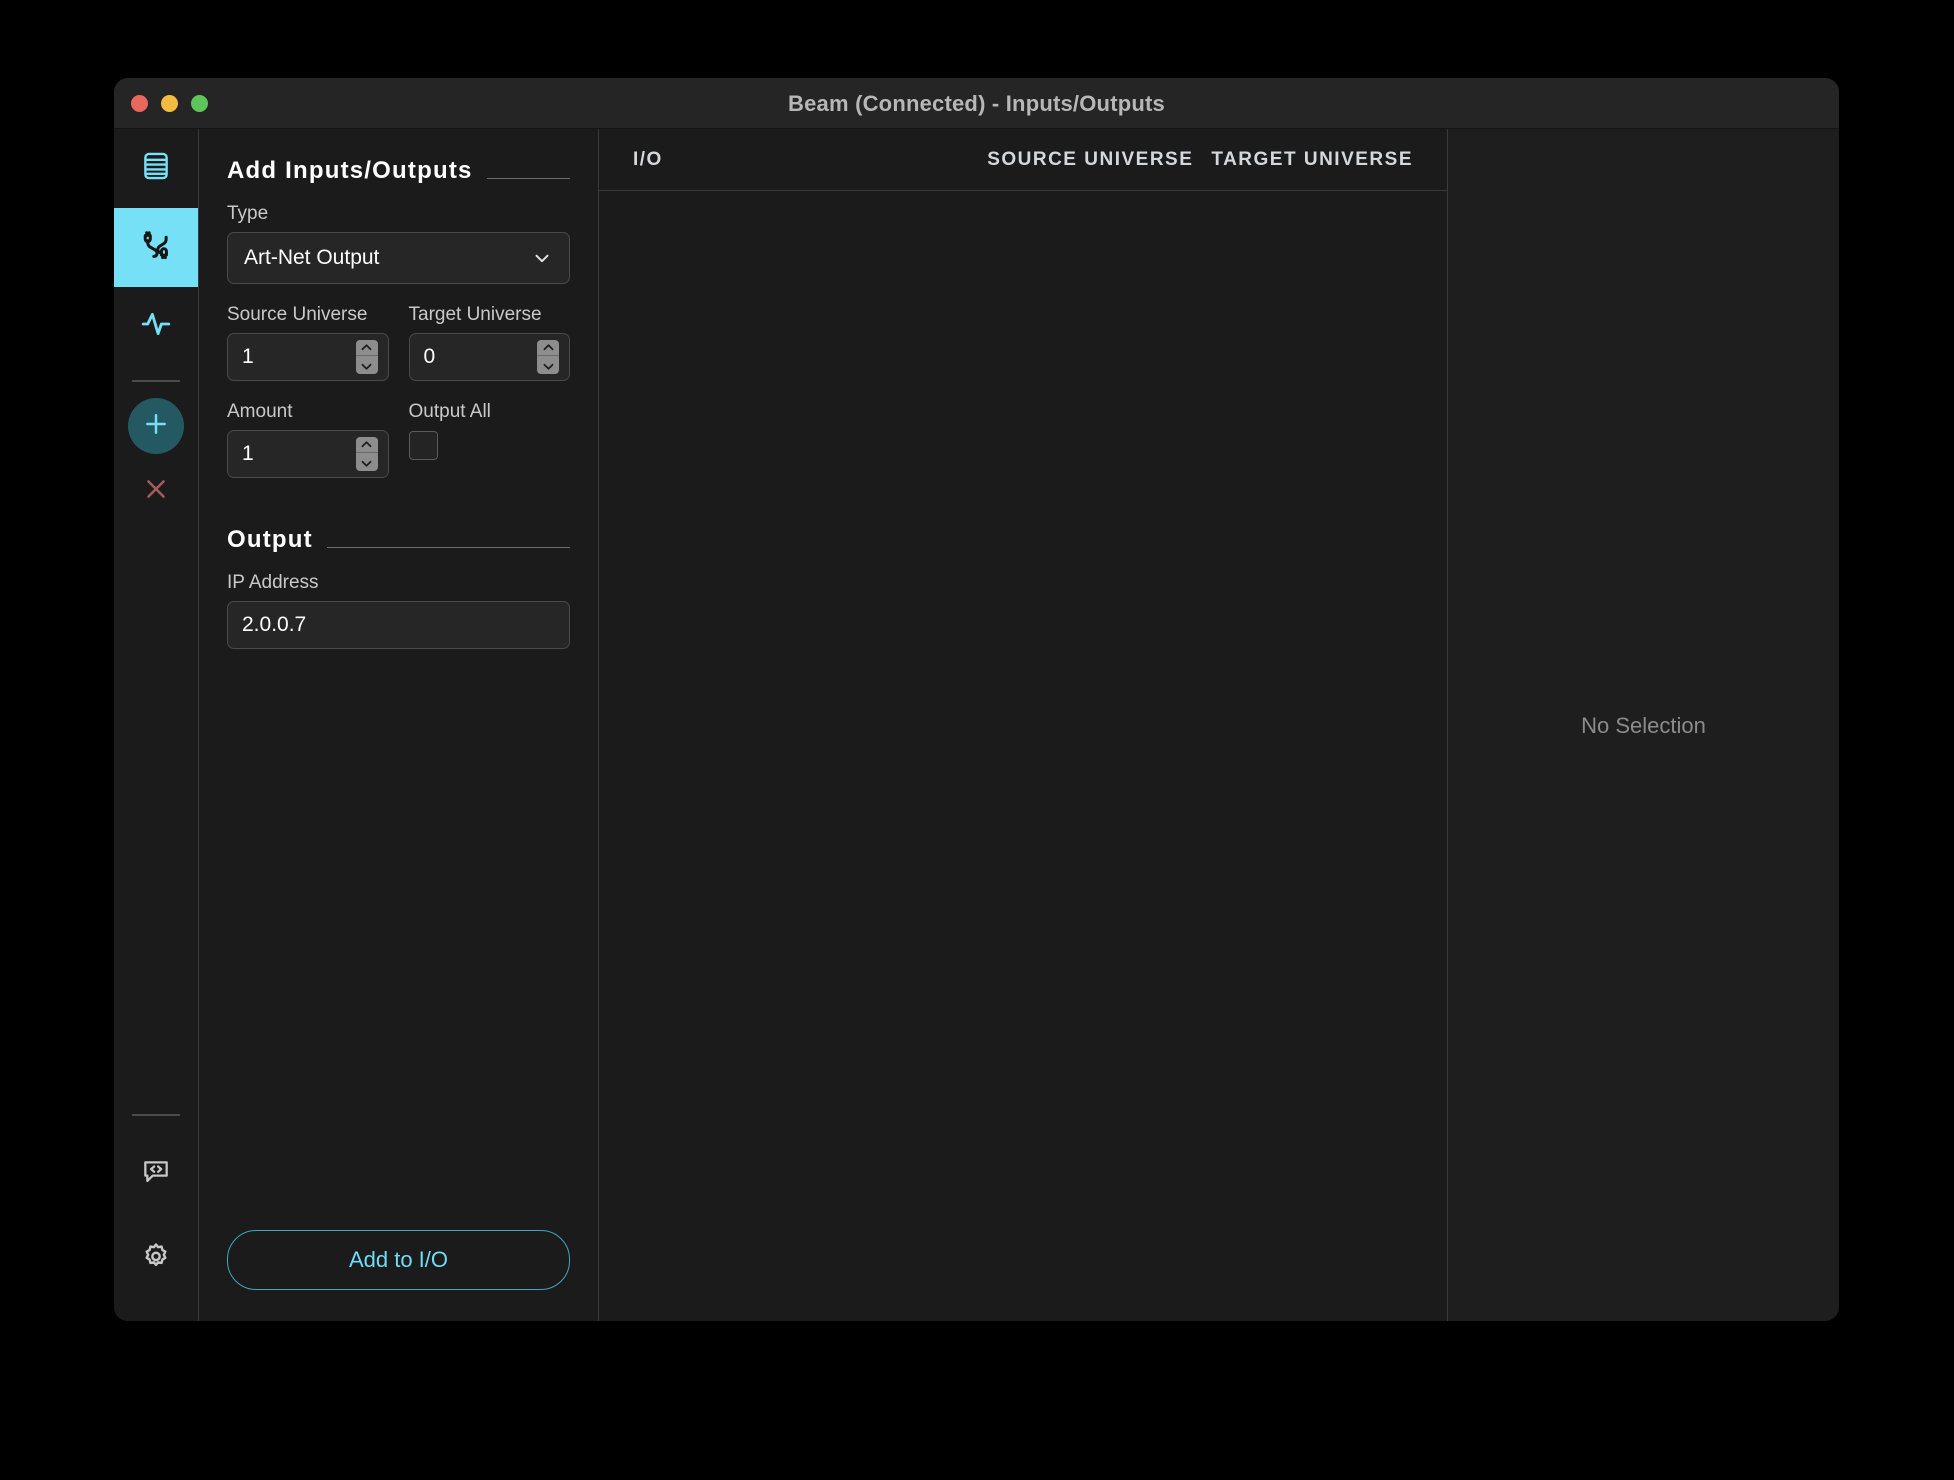 The height and width of the screenshot is (1480, 1954). What do you see at coordinates (548, 357) in the screenshot?
I see `target-universe-stepper` at bounding box center [548, 357].